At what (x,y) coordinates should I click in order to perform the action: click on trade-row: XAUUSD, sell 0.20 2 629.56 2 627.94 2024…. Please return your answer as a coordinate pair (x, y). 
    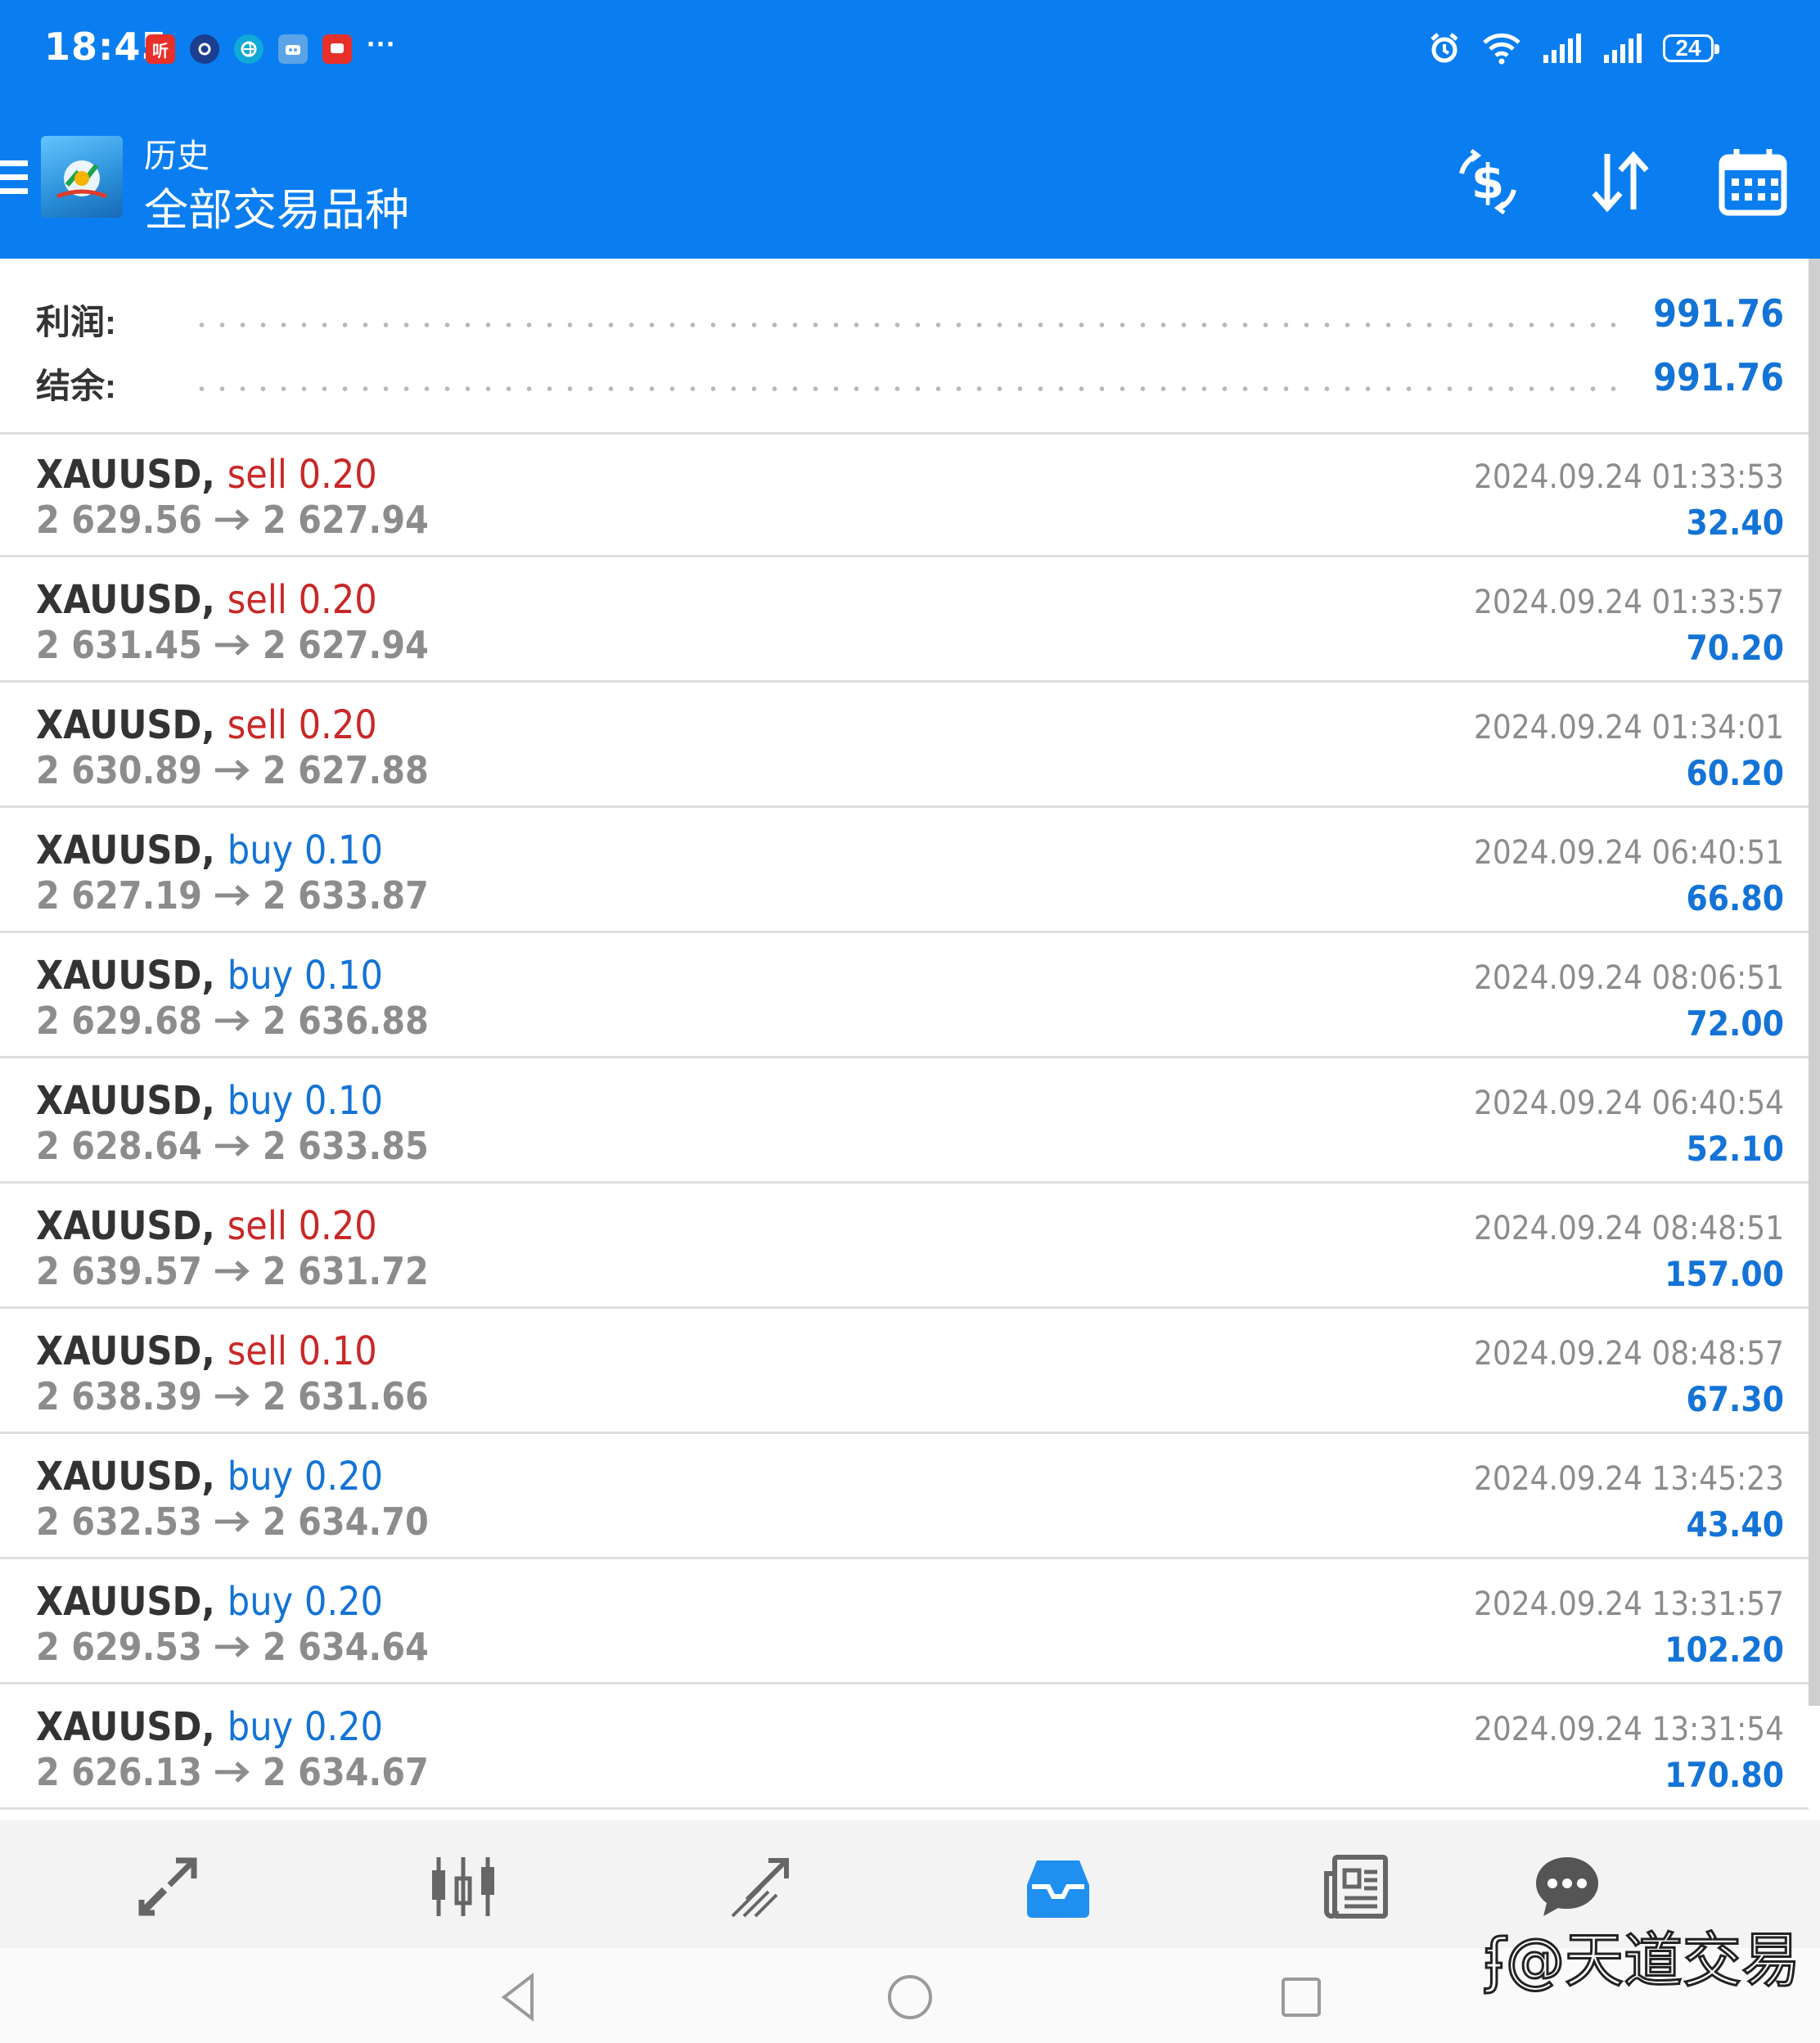
    Looking at the image, I should click on (904, 495).